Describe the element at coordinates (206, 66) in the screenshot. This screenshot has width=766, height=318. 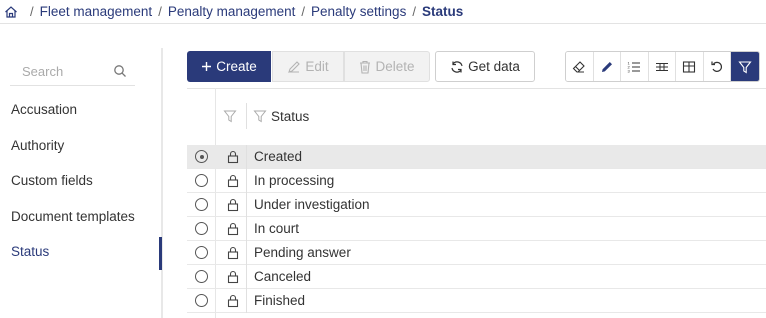
I see `plus-icon` at that location.